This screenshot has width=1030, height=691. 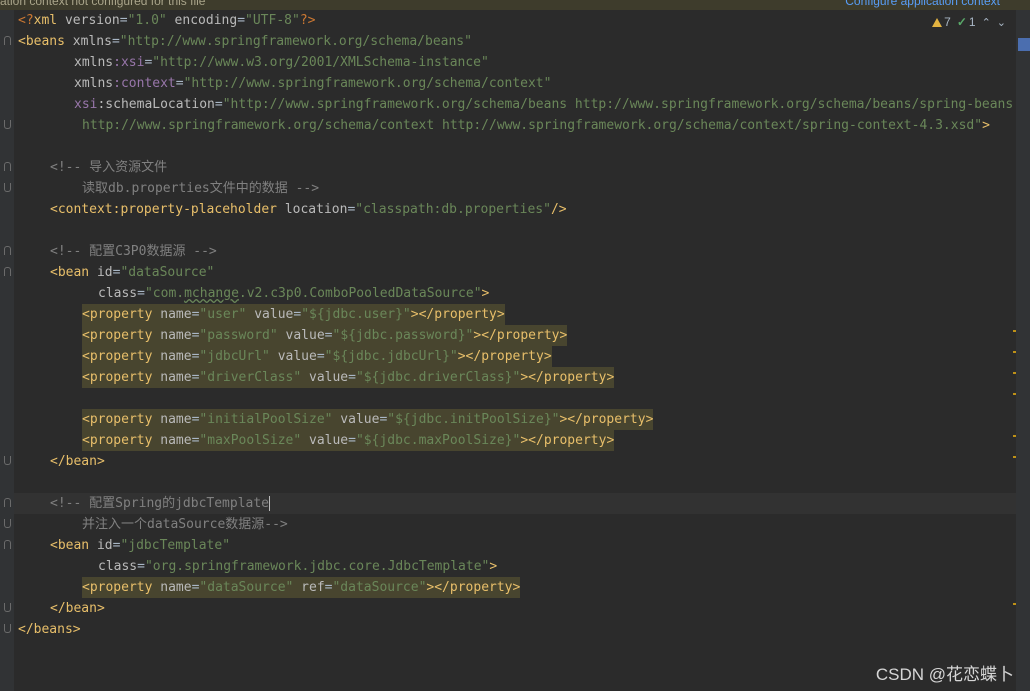 I want to click on code-line-13: <bean id="dataSource", so click(x=132, y=272).